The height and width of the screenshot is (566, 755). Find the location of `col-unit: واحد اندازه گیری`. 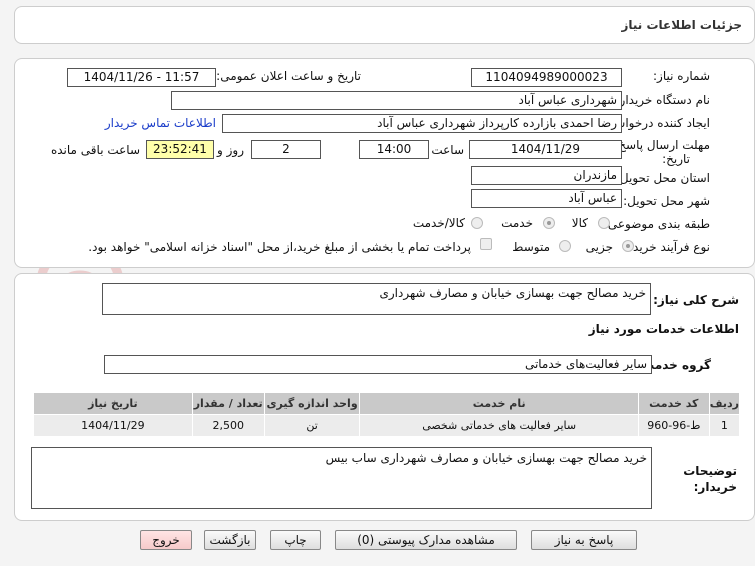

col-unit: واحد اندازه گیری is located at coordinates (312, 403).